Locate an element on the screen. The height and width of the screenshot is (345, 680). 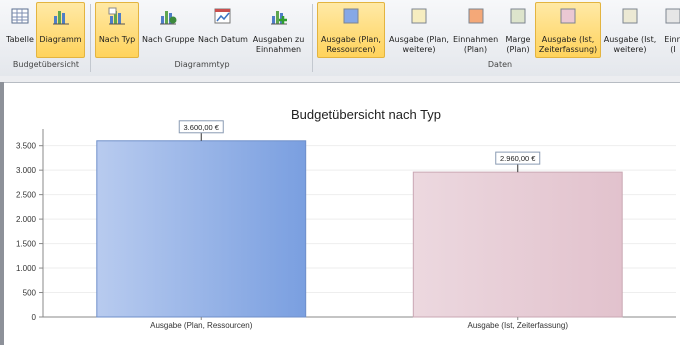
ribbon-button-0-1: Diagramm is located at coordinates (60, 30).